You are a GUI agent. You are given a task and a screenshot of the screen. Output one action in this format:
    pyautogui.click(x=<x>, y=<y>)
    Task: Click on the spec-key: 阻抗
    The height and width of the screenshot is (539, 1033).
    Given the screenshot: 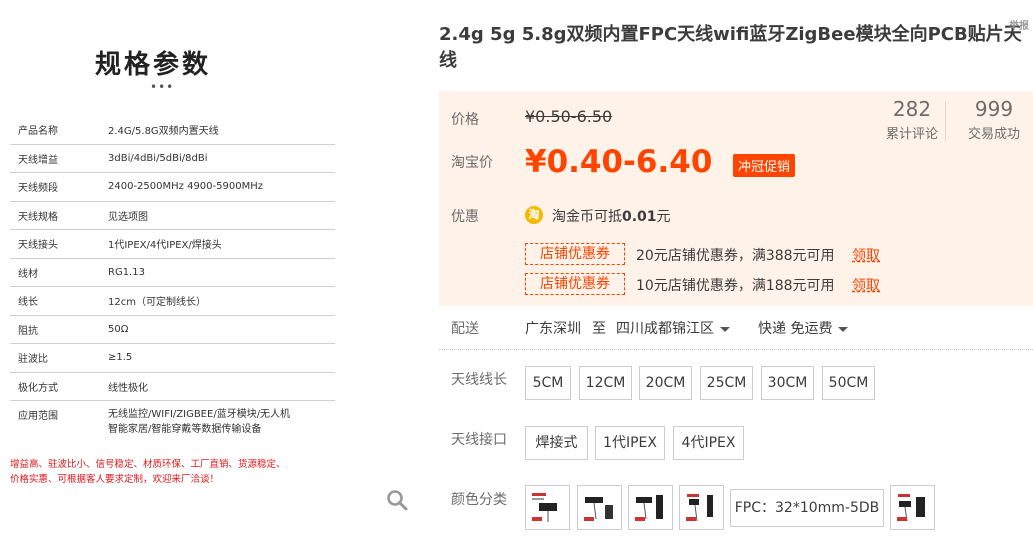 What is the action you would take?
    pyautogui.click(x=28, y=331)
    